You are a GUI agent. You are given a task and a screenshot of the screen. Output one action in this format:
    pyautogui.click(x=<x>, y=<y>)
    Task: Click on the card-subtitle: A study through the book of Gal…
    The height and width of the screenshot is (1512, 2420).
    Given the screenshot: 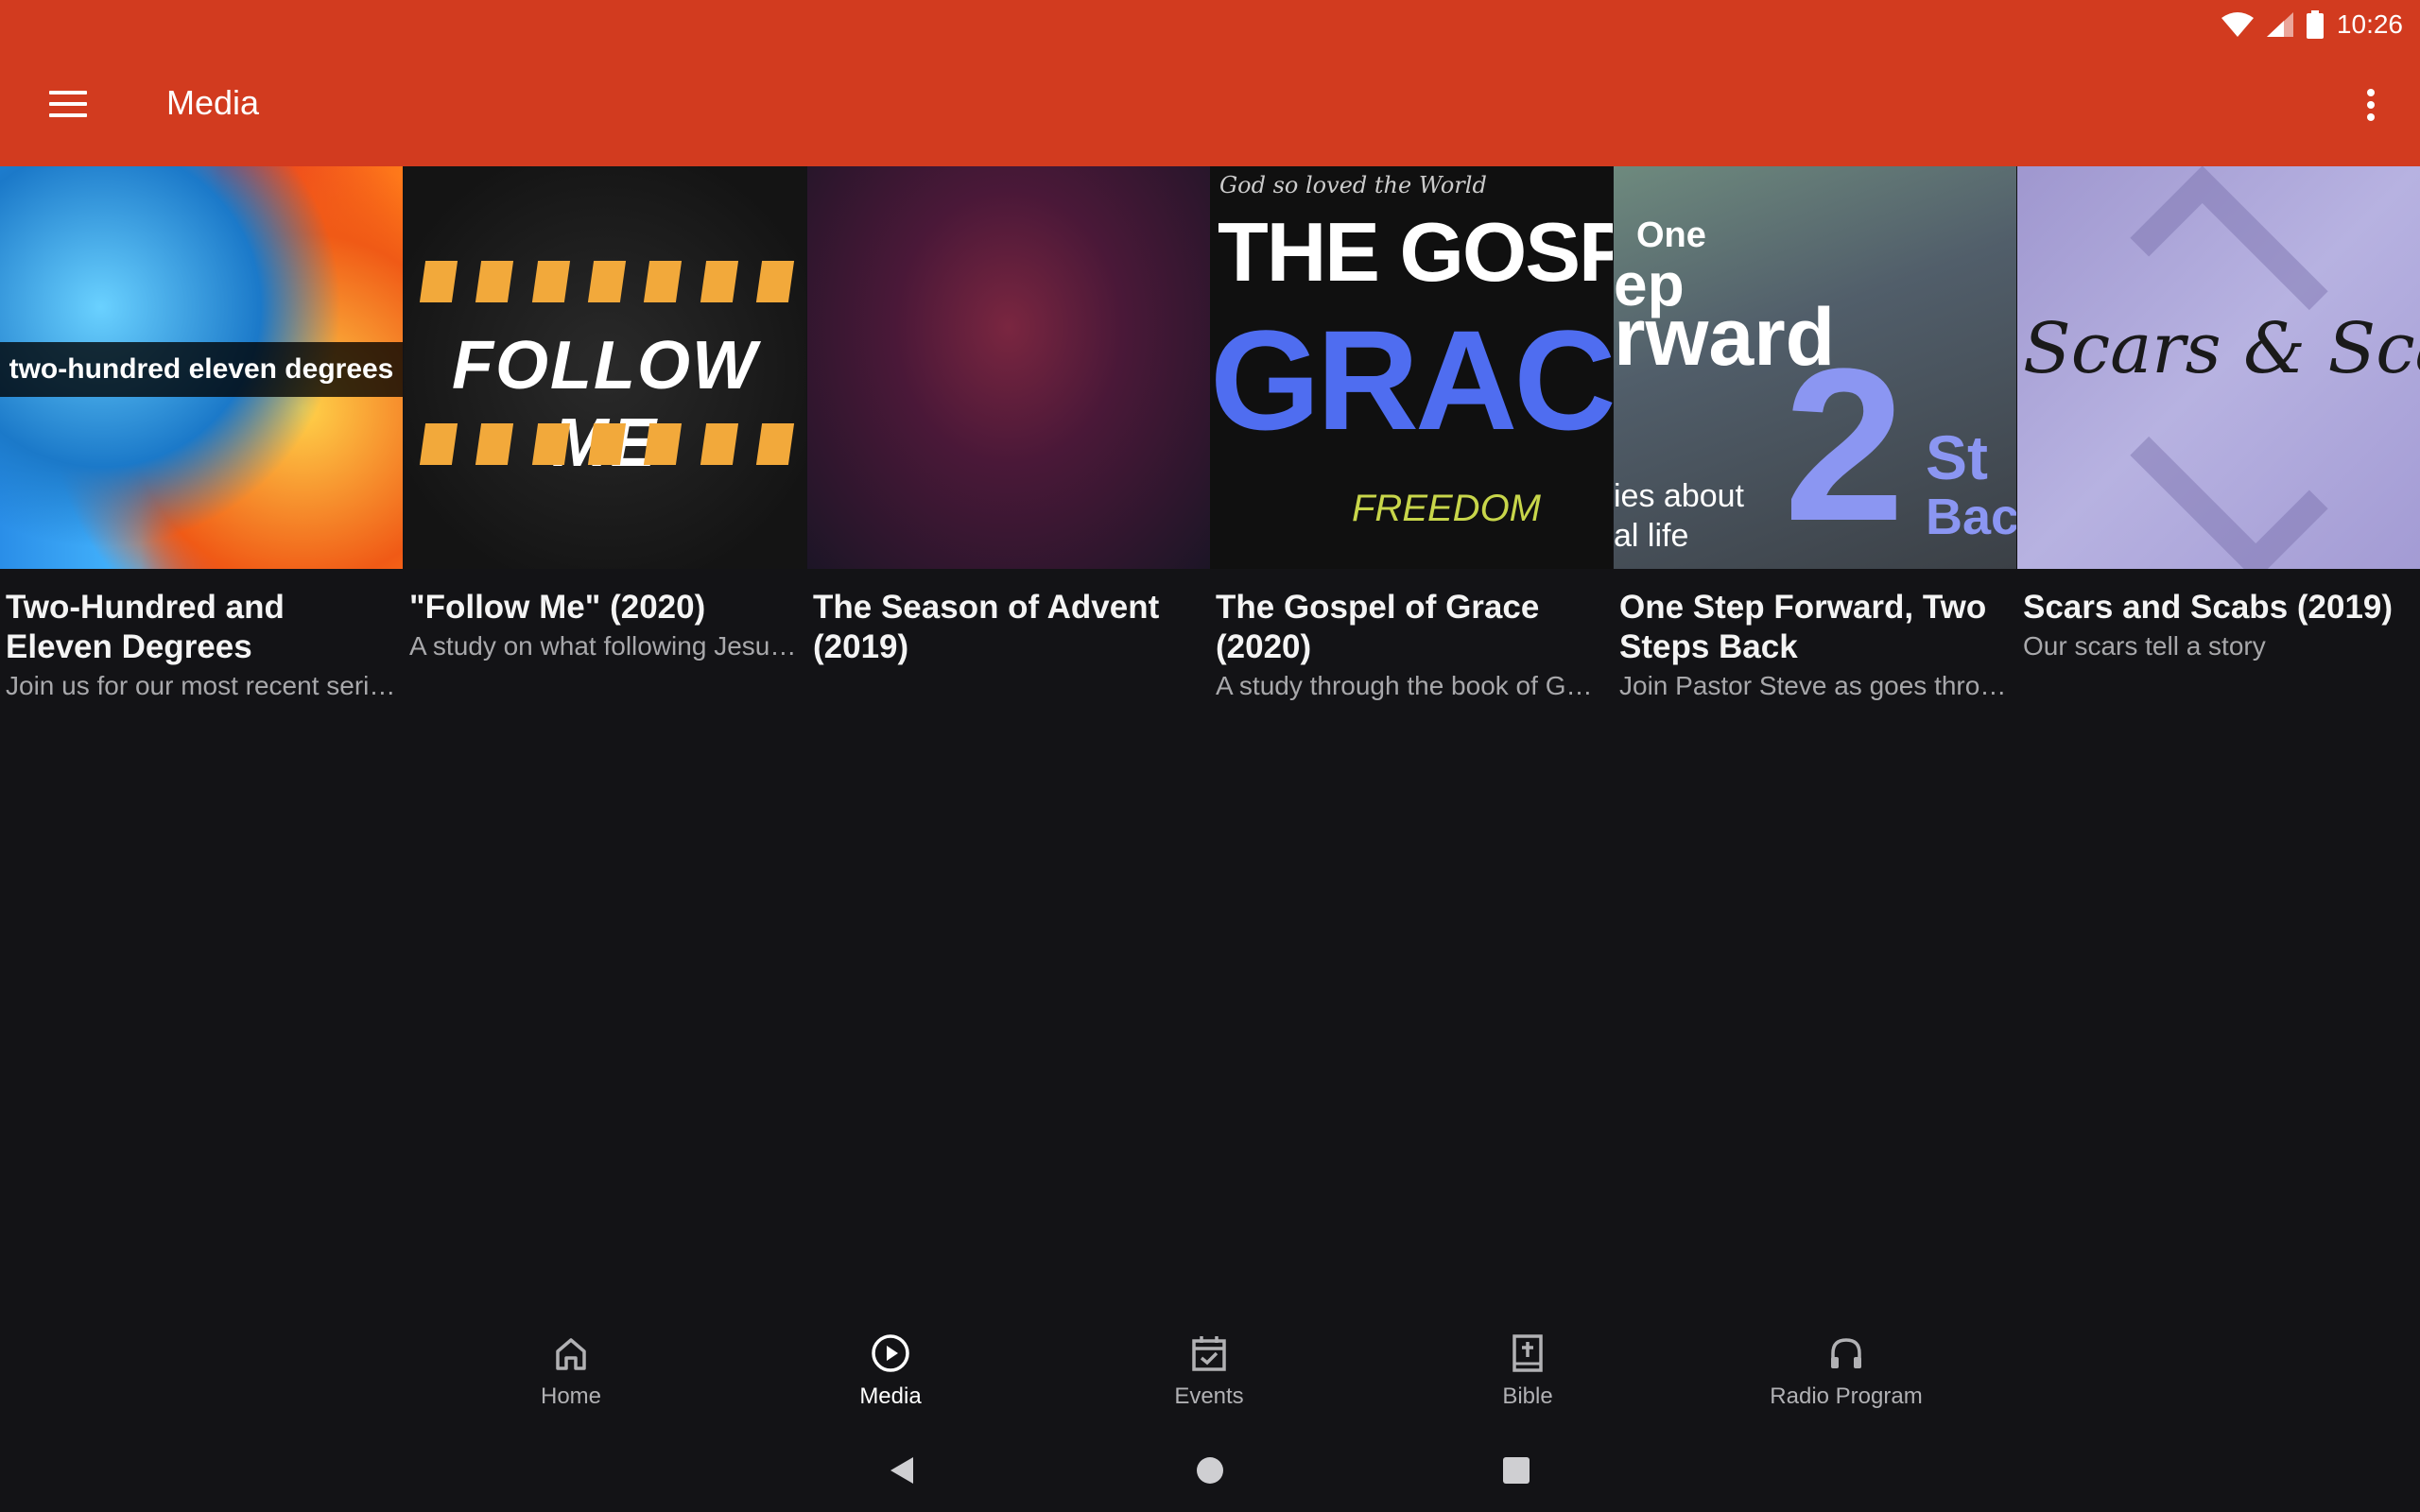 What is the action you would take?
    pyautogui.click(x=1411, y=685)
    